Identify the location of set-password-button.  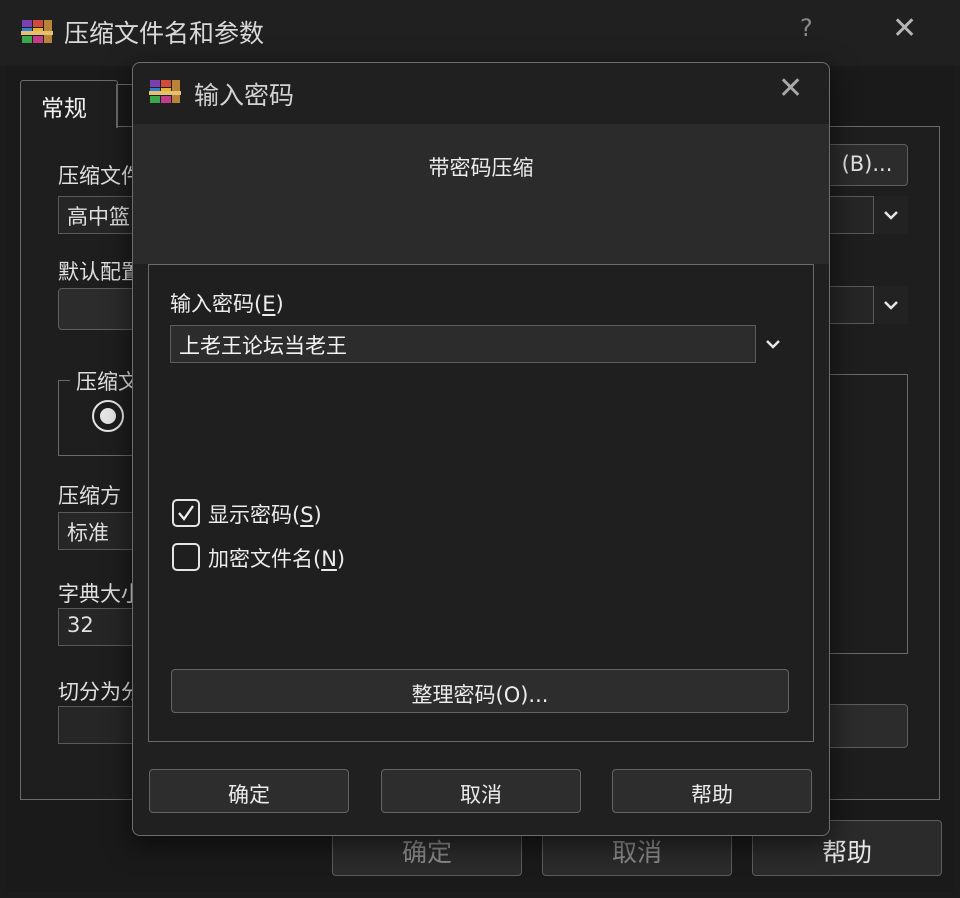
(867, 726).